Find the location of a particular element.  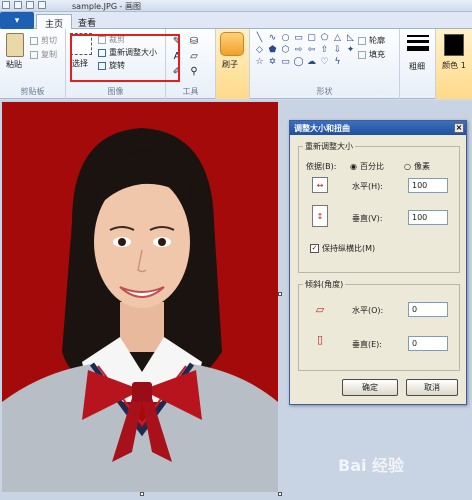

vertical-label: 垂直(V): is located at coordinates (367, 218).